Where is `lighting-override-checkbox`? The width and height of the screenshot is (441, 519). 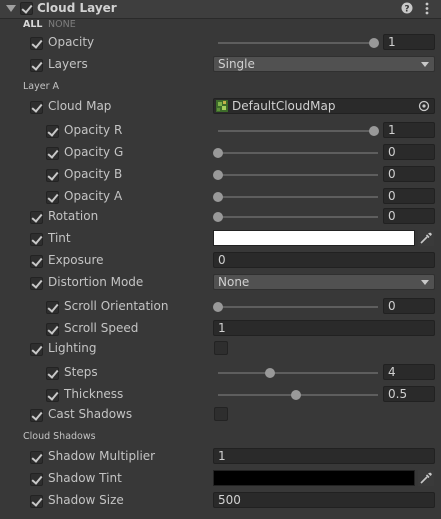
lighting-override-checkbox is located at coordinates (36, 349).